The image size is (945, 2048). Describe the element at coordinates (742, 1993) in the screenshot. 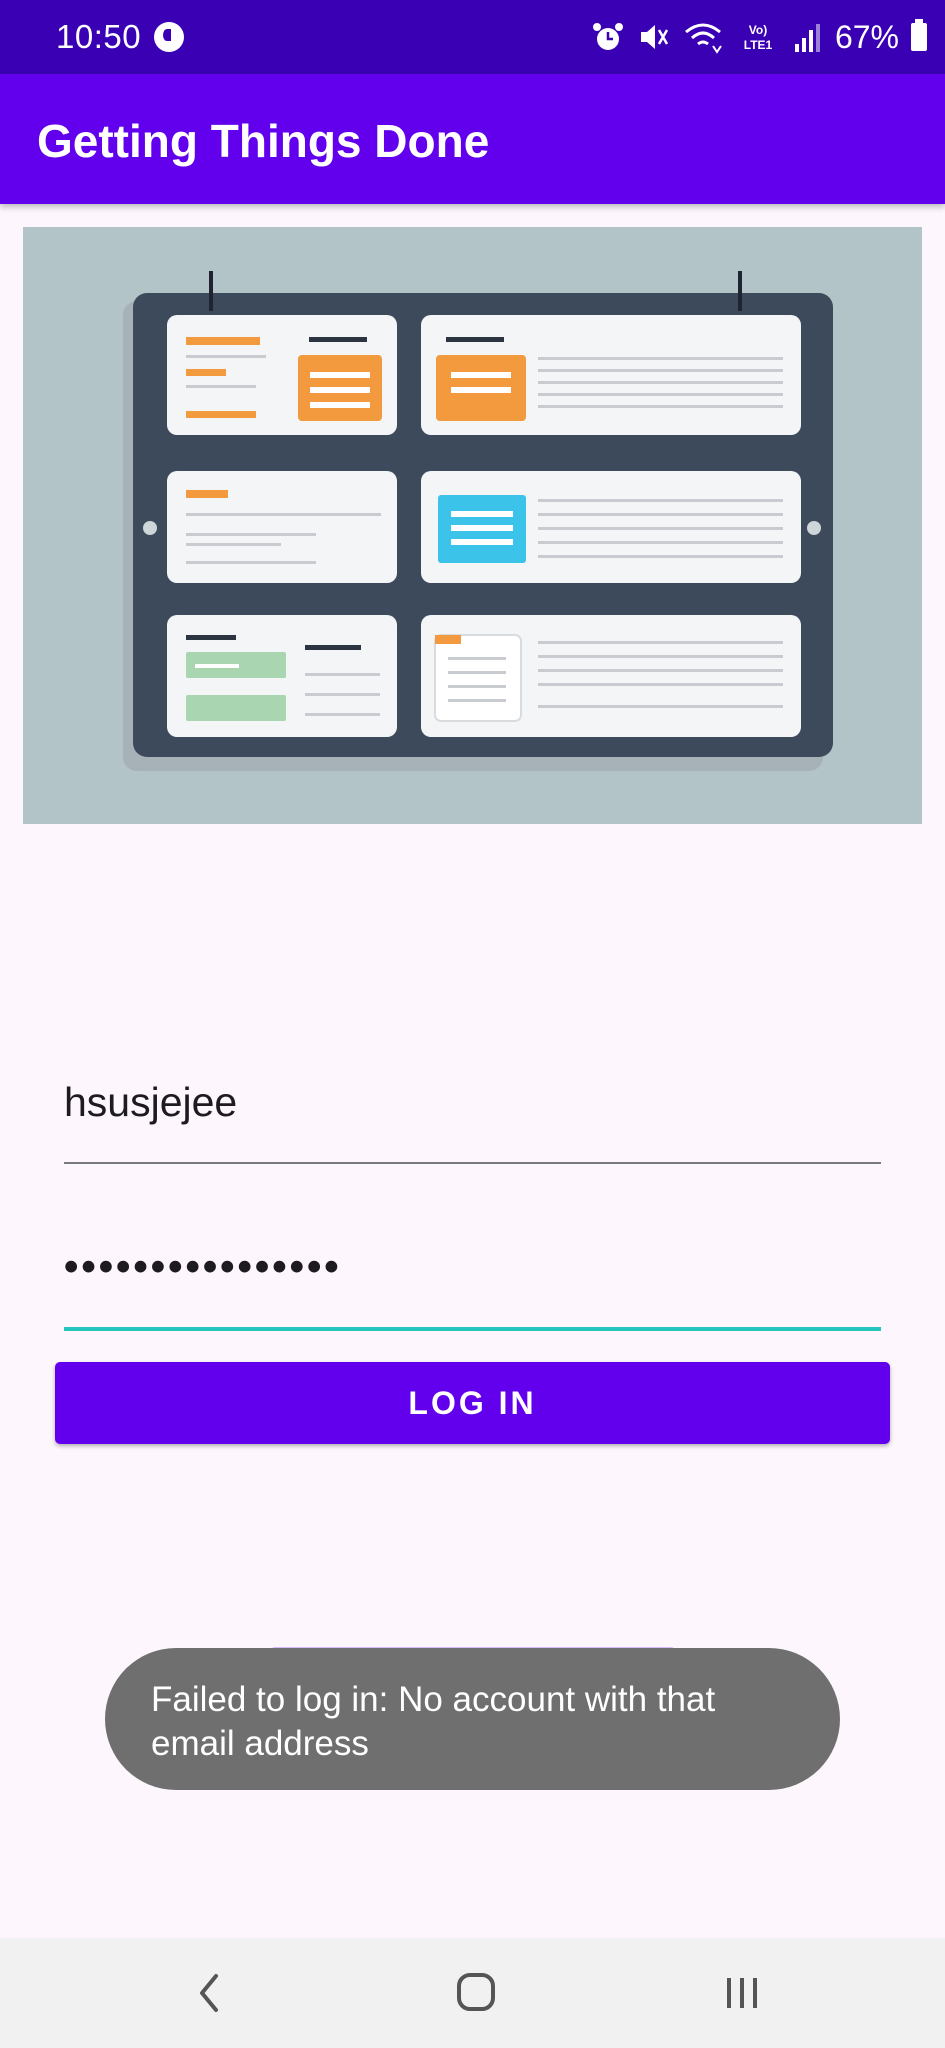

I see `recents-icon` at that location.